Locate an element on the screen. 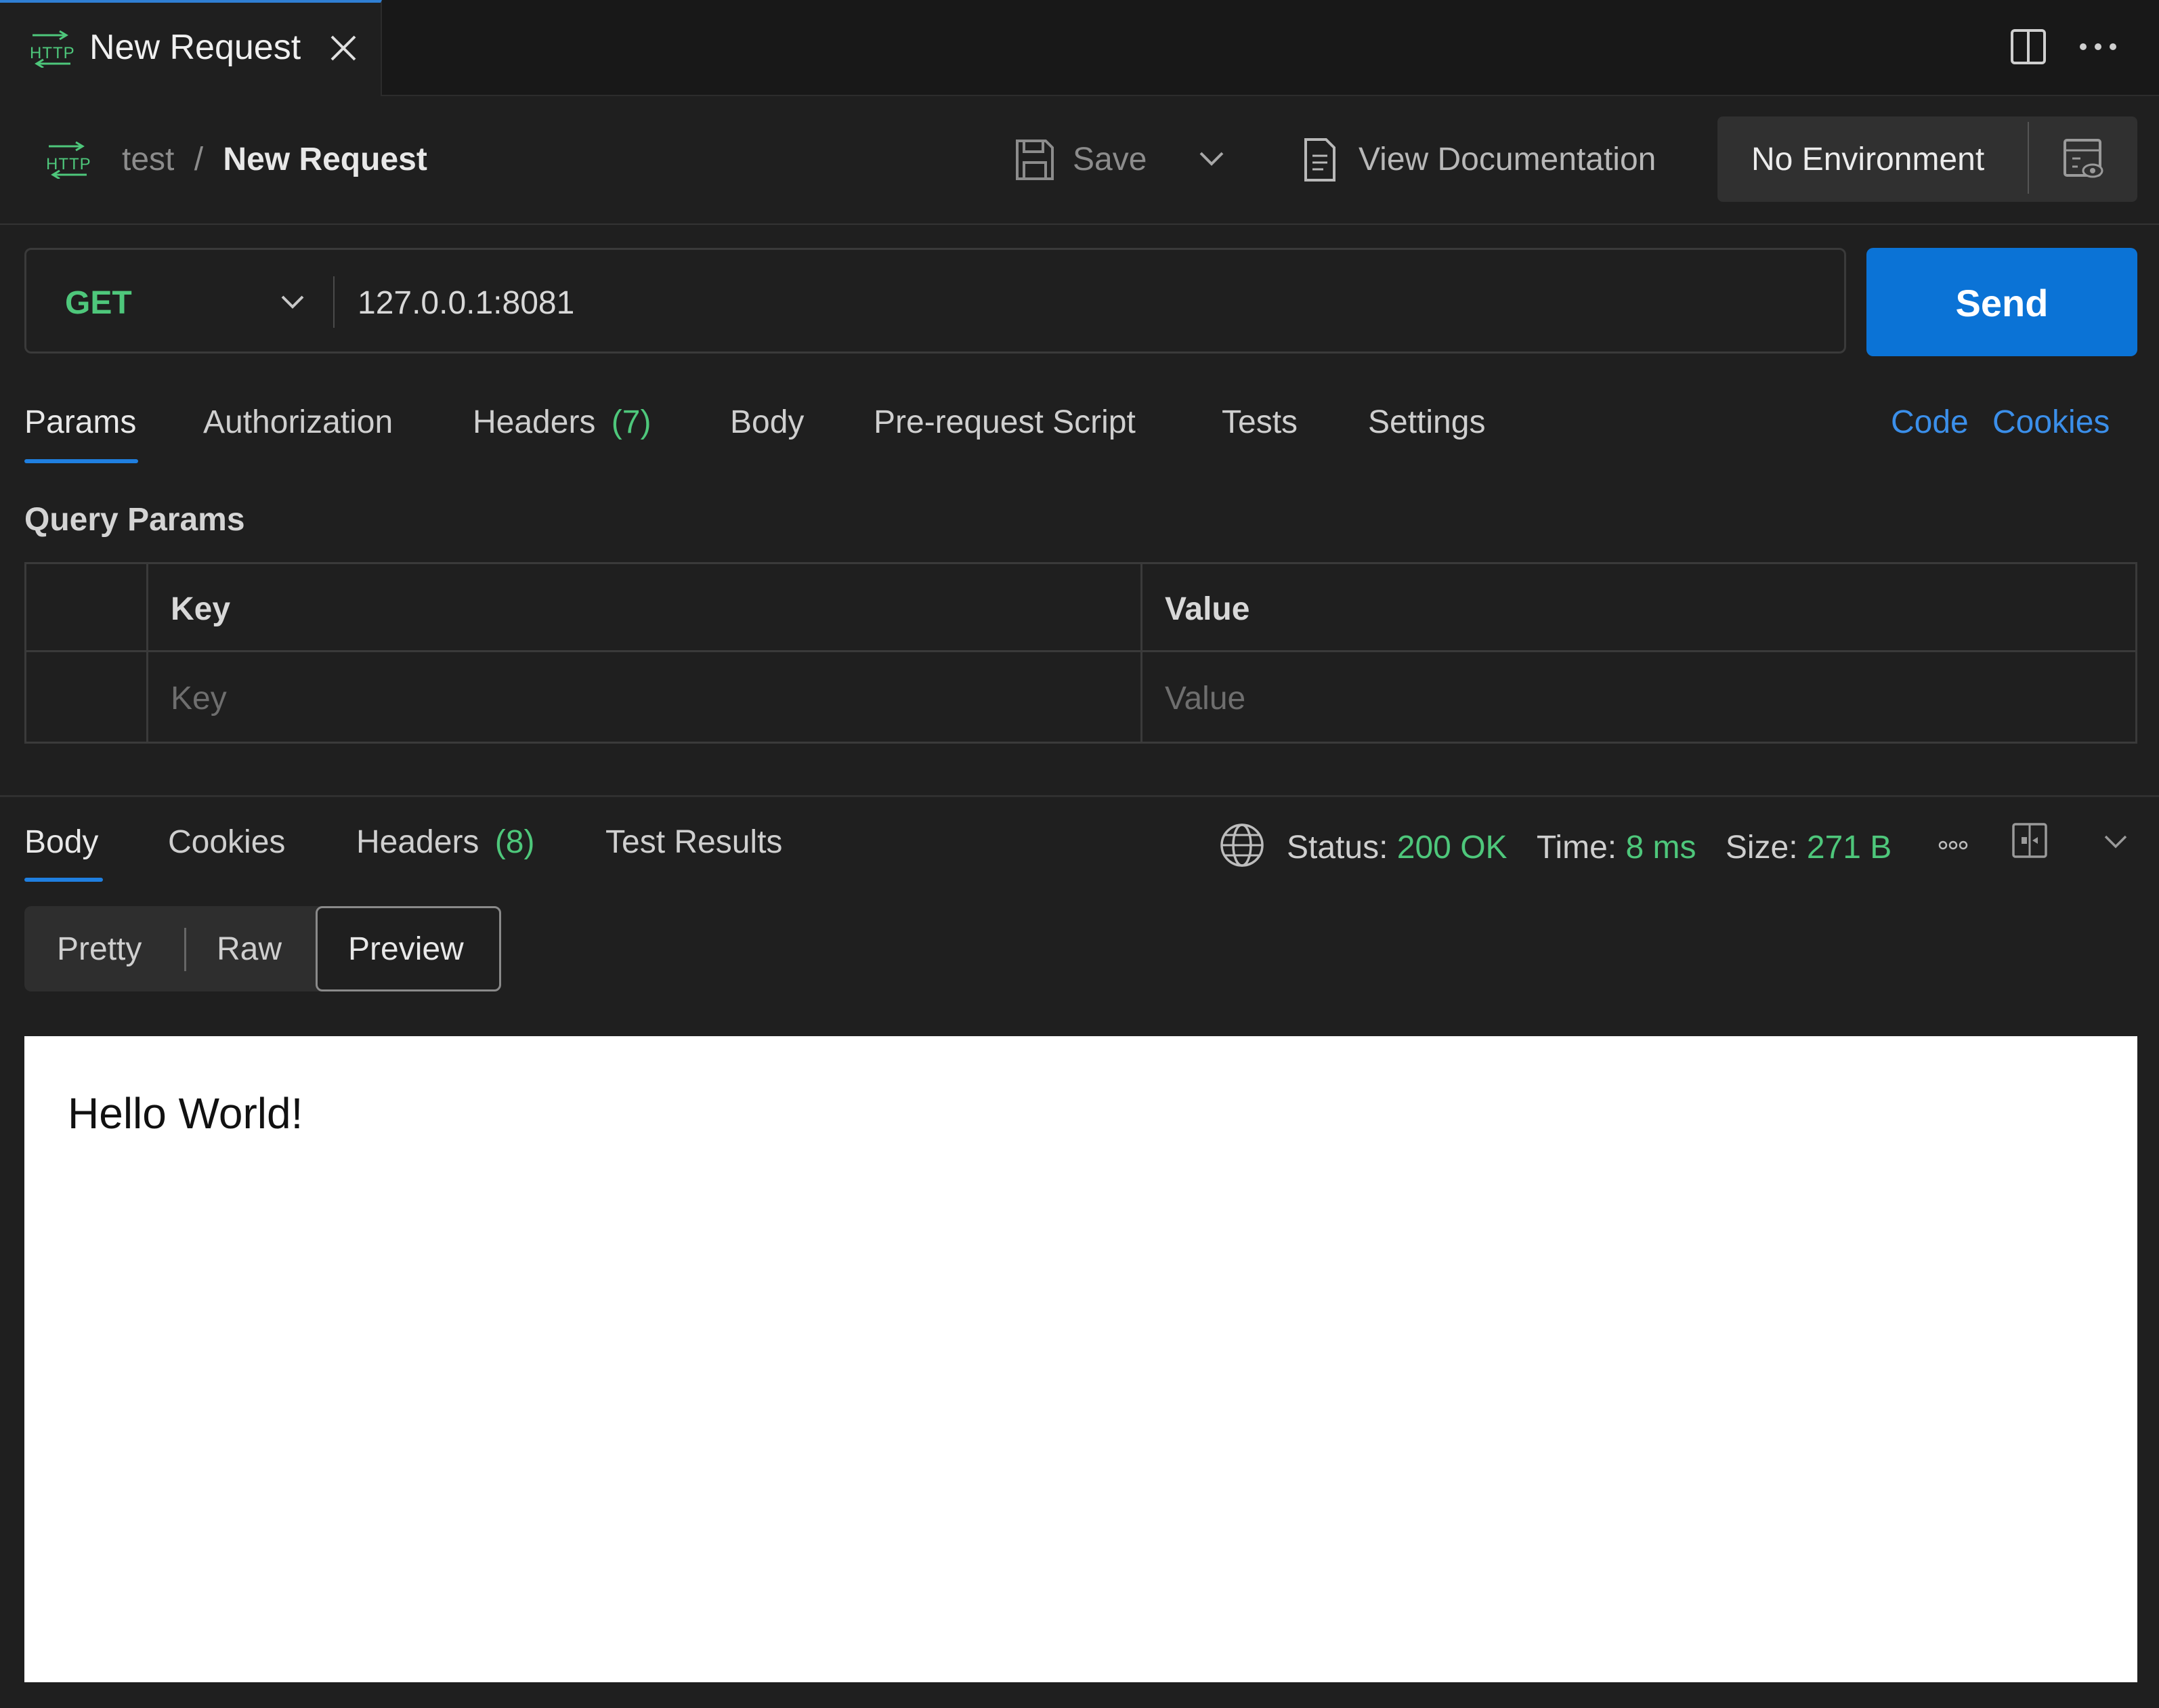 This screenshot has width=2159, height=1708. url-divider is located at coordinates (334, 302).